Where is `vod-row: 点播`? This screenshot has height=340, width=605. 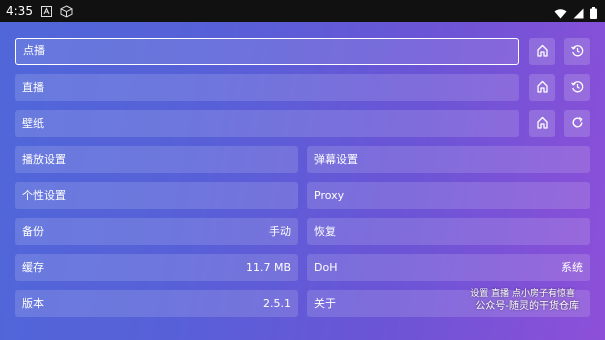 vod-row: 点播 is located at coordinates (302, 51).